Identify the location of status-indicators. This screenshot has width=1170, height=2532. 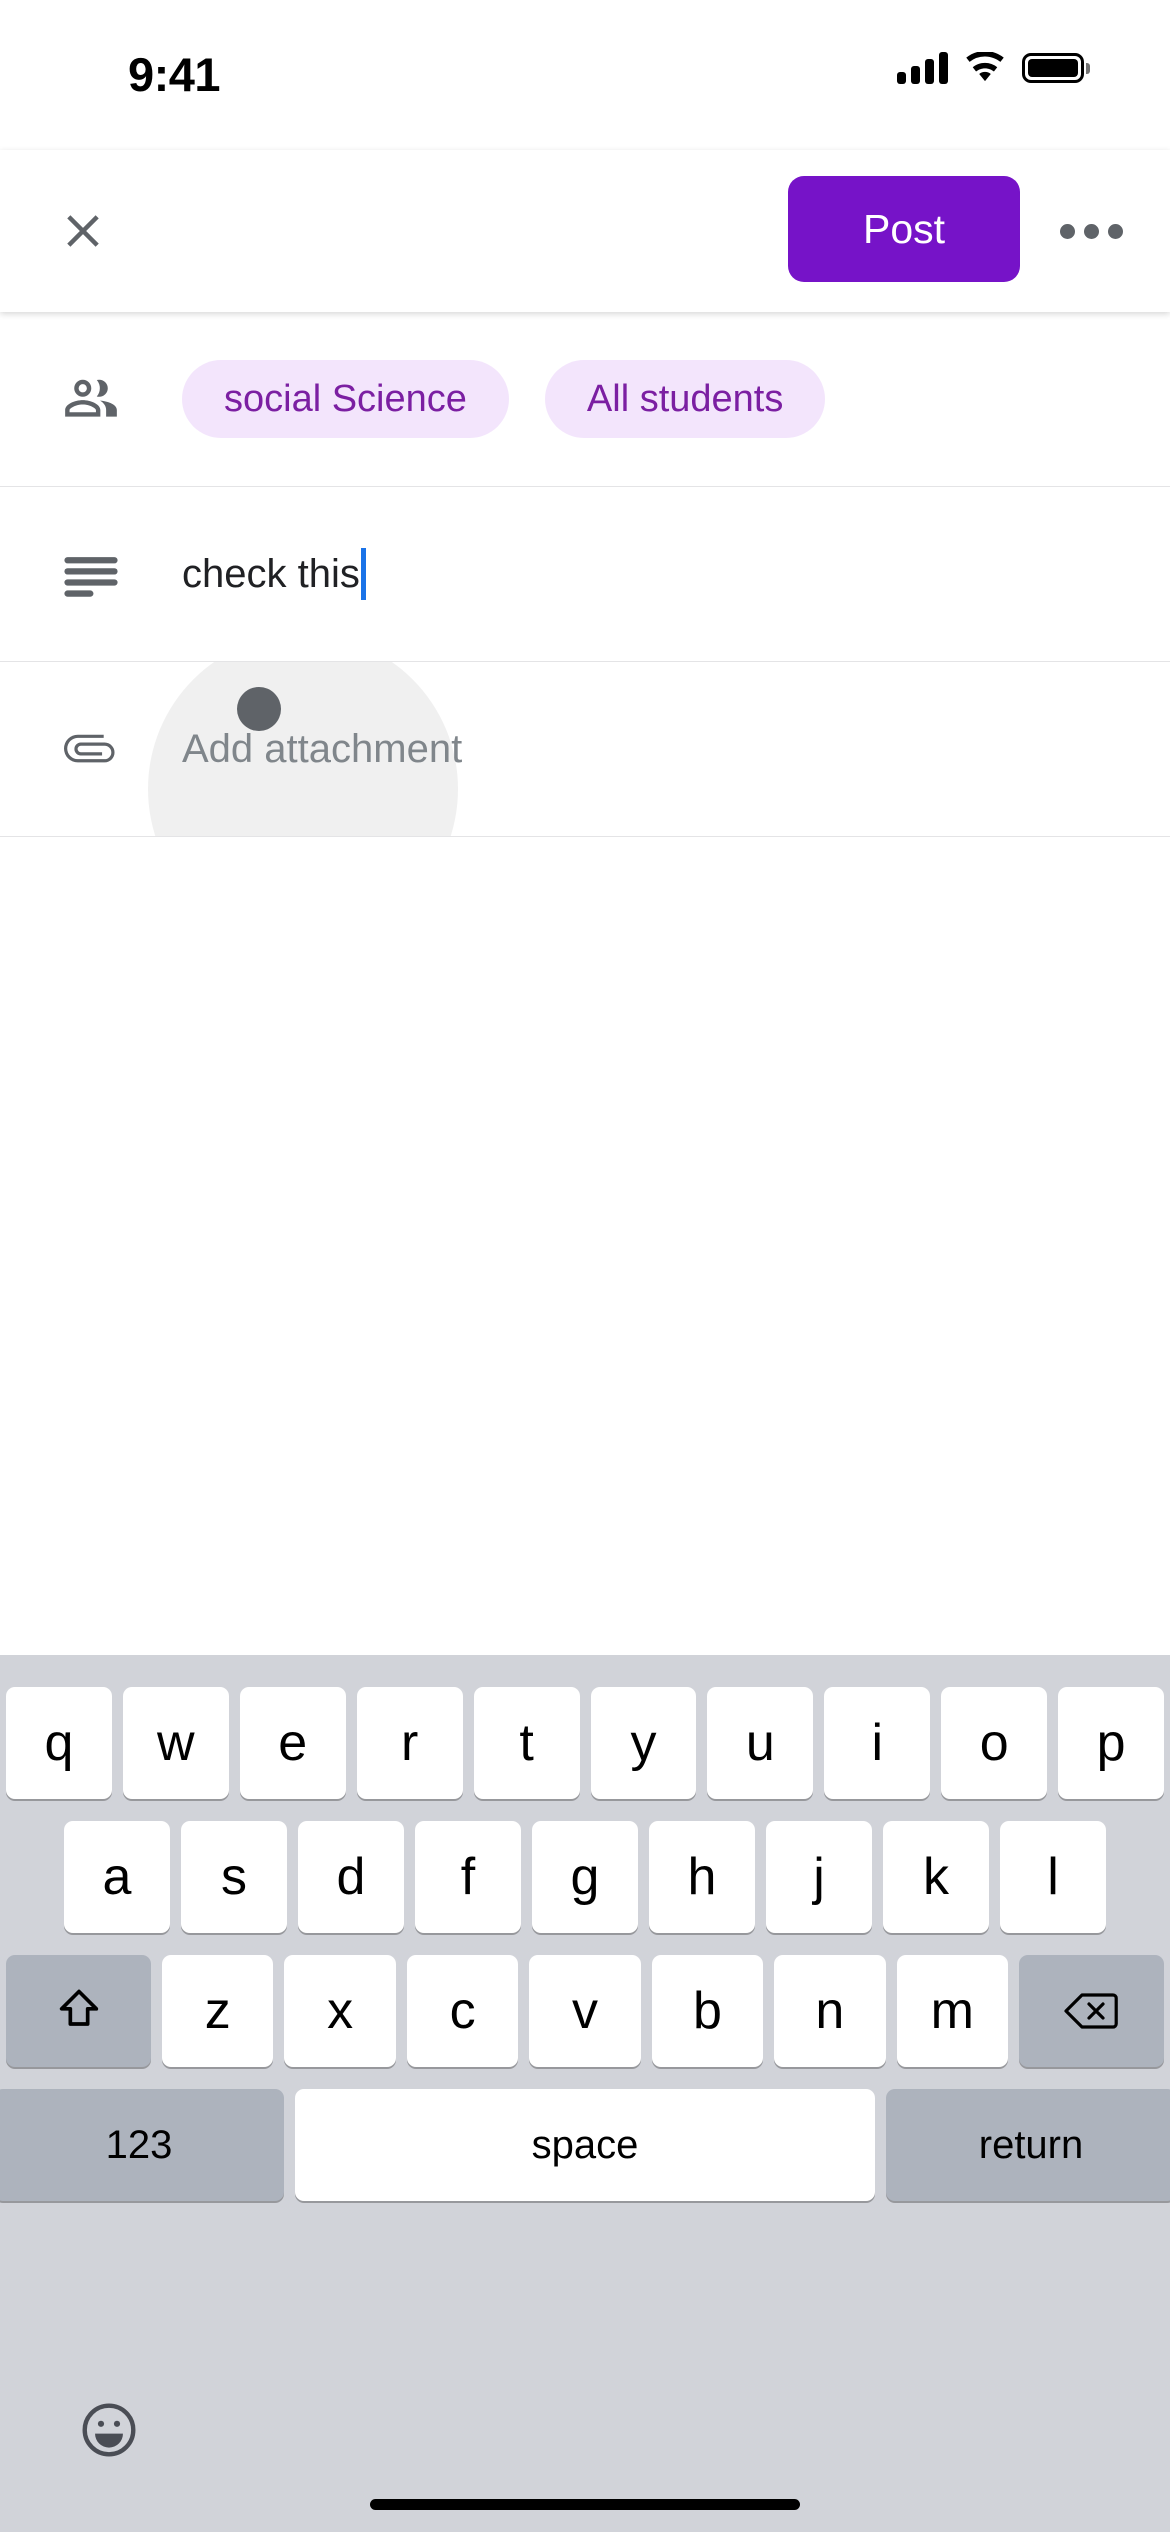
(993, 68).